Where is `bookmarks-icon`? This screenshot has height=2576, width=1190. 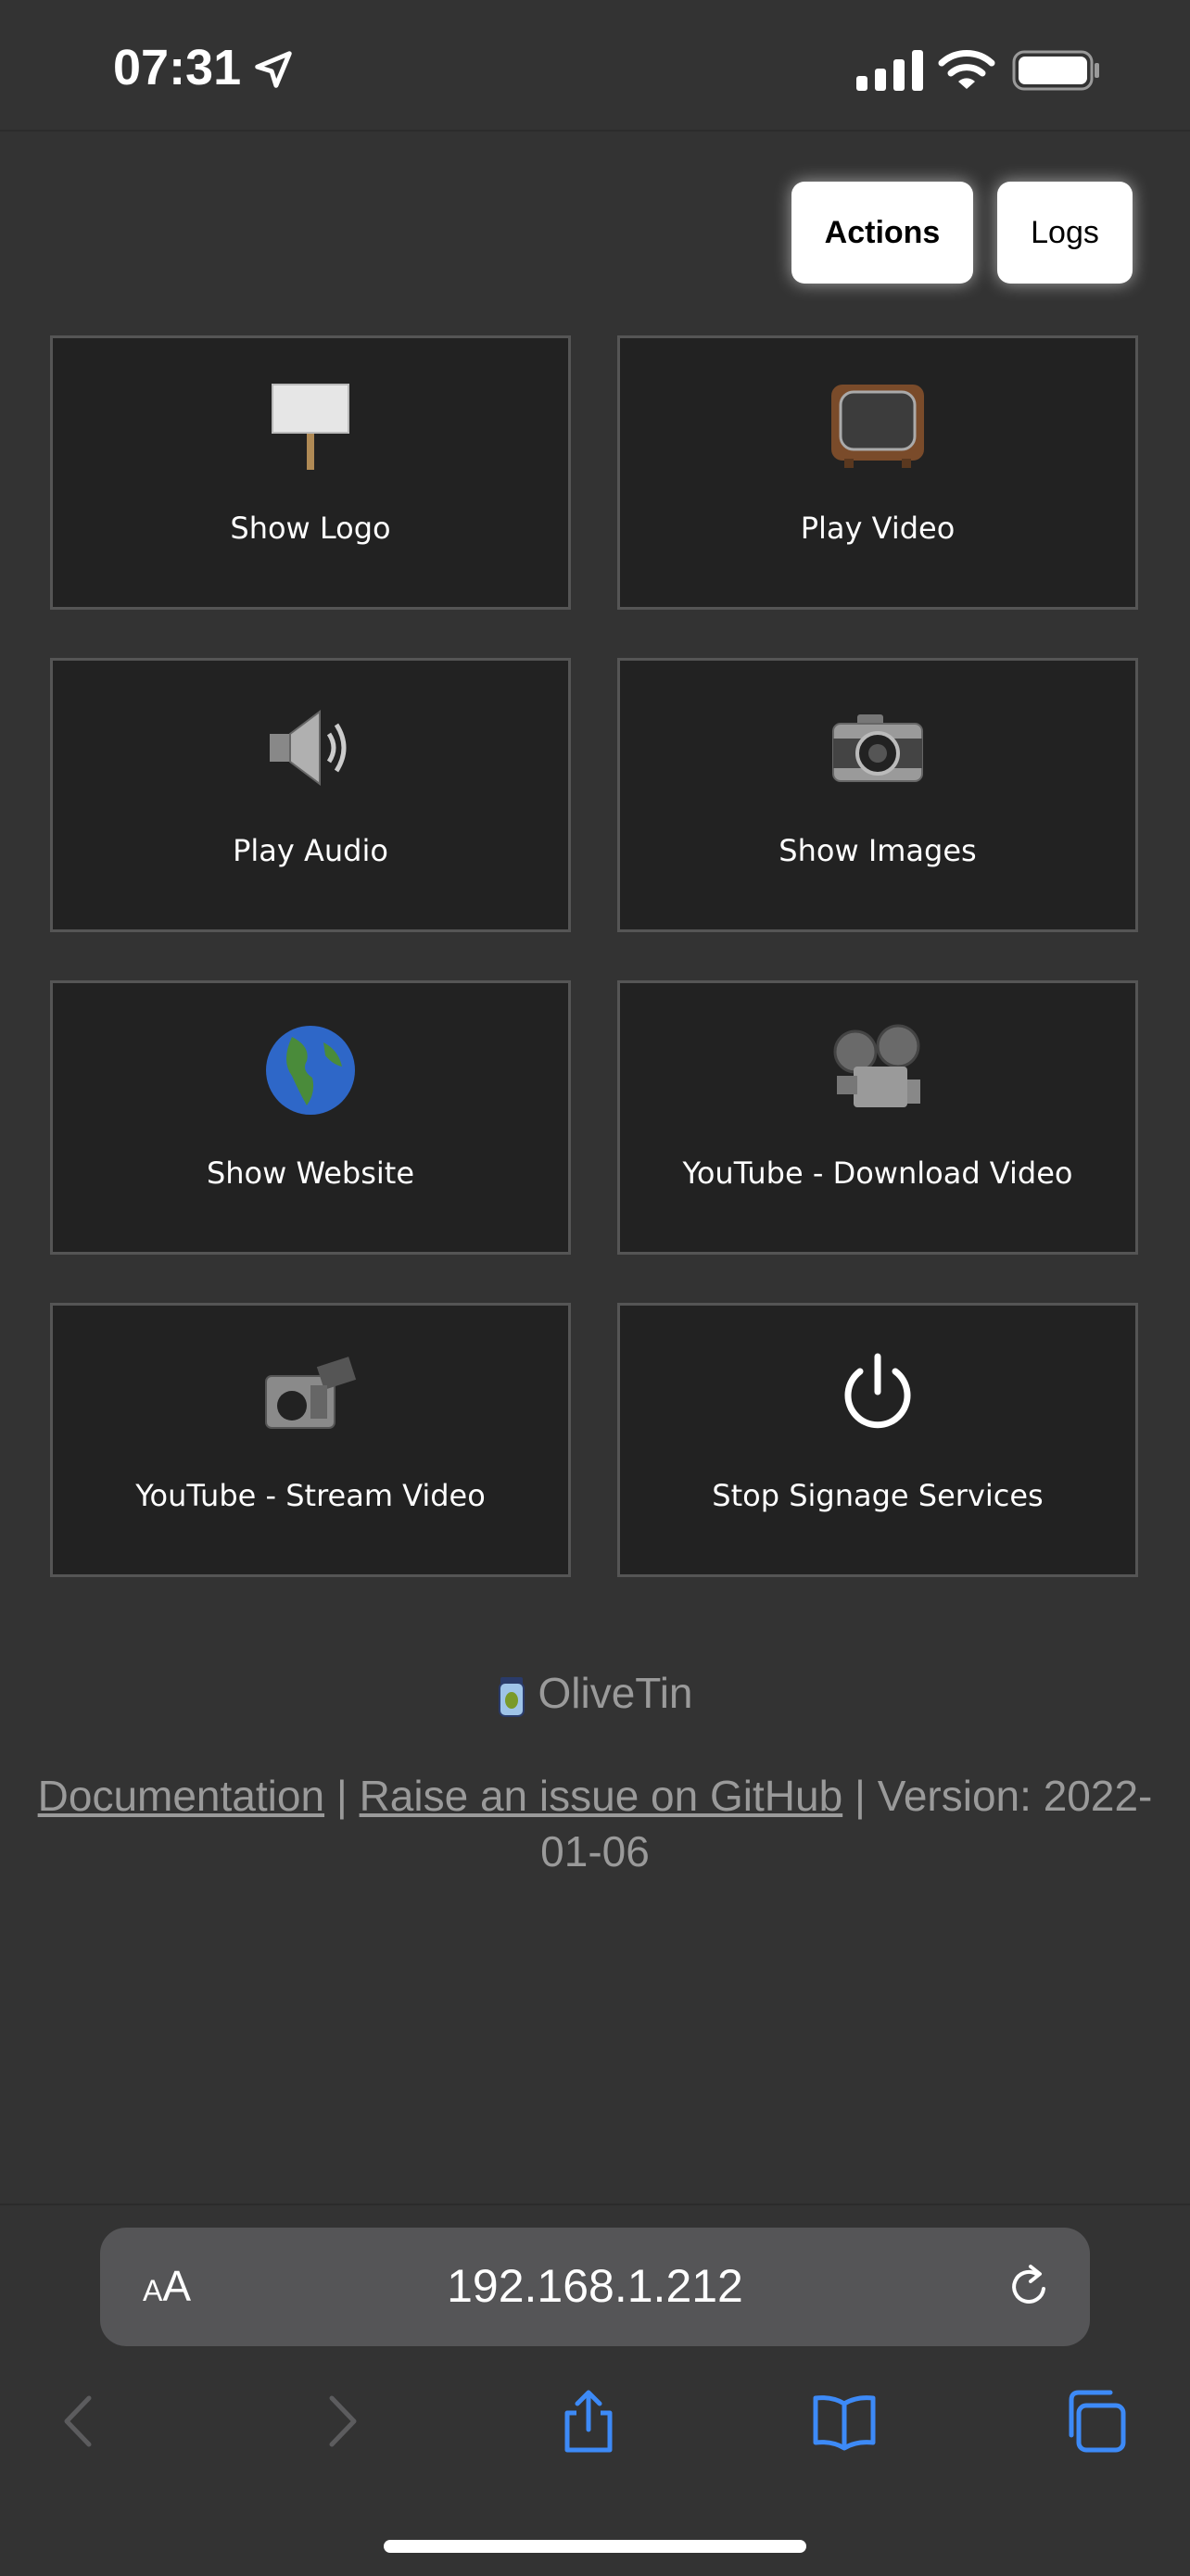 bookmarks-icon is located at coordinates (844, 2421).